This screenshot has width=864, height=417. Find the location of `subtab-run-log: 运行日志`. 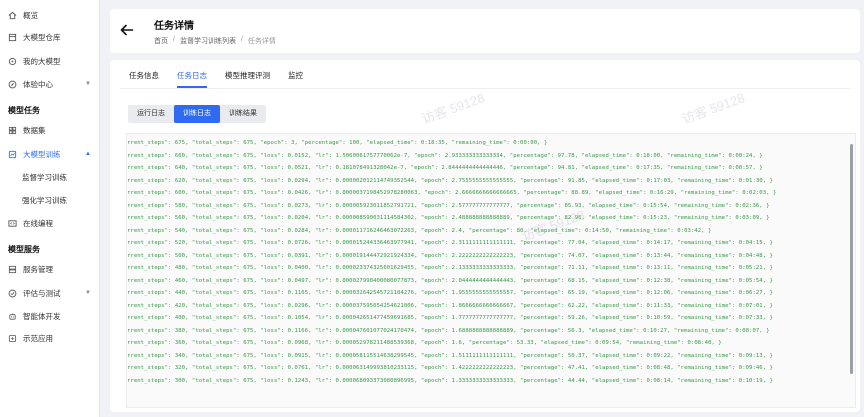

subtab-run-log: 运行日志 is located at coordinates (151, 114).